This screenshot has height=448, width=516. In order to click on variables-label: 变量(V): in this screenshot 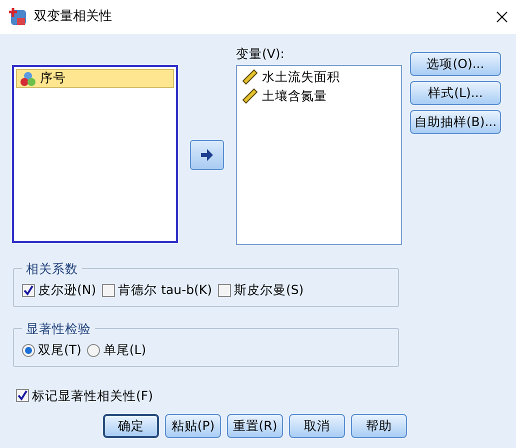, I will do `click(261, 54)`.